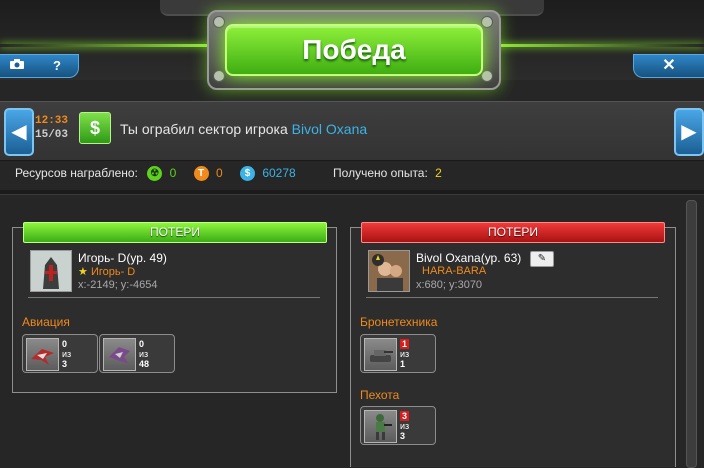  Describe the element at coordinates (201, 174) in the screenshot. I see `titanium-icon: T` at that location.